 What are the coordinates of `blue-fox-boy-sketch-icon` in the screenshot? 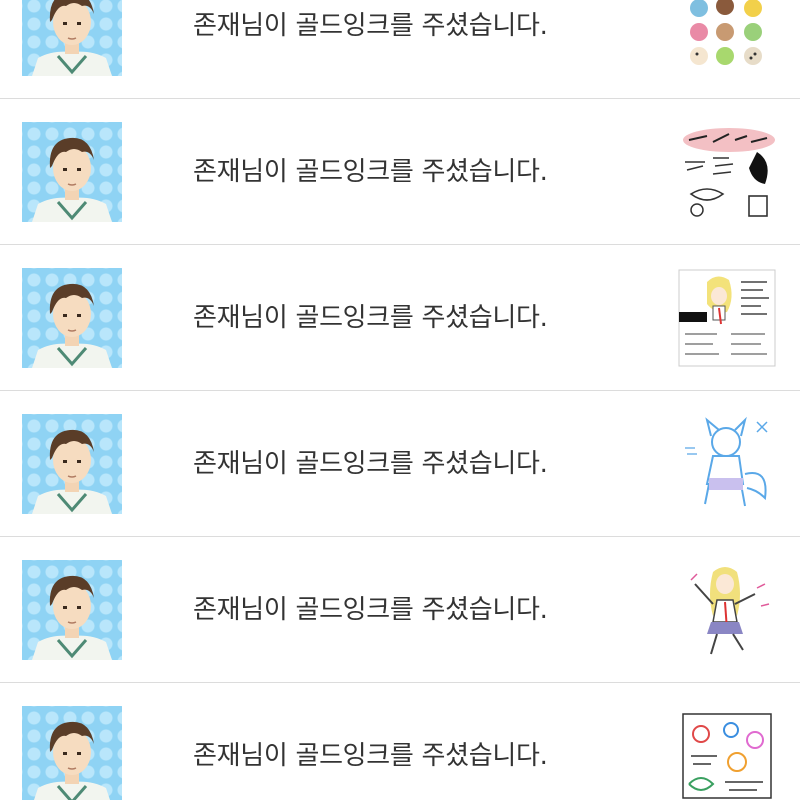 It's located at (726, 461).